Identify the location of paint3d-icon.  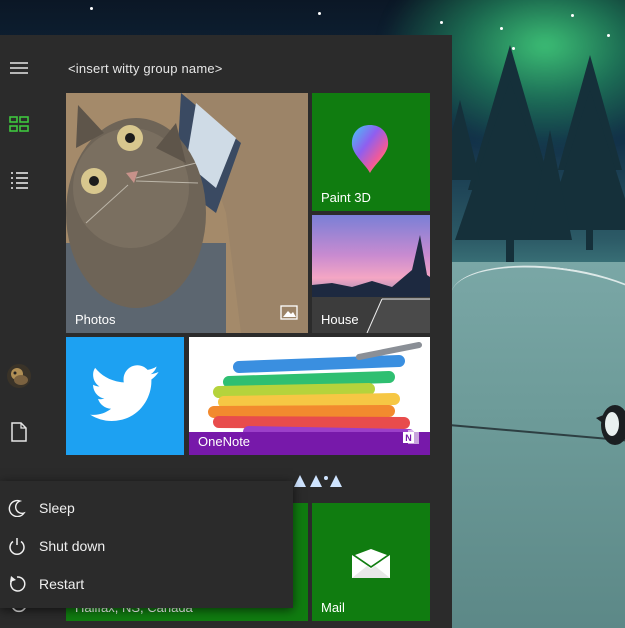
(370, 149).